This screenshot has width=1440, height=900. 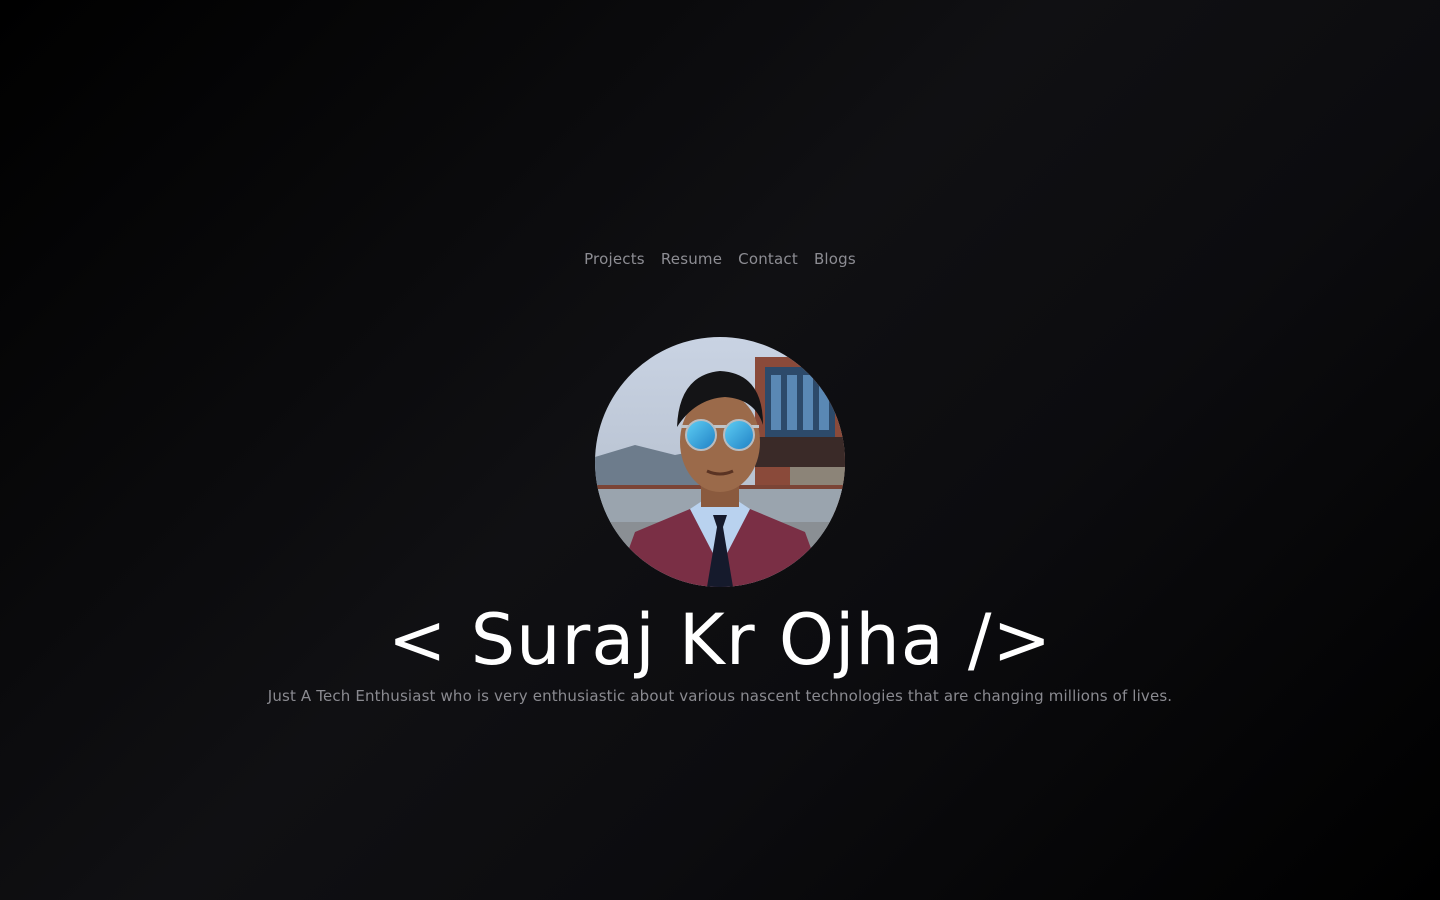 I want to click on main-nav: Projects Resume Contact Blogs, so click(x=720, y=259).